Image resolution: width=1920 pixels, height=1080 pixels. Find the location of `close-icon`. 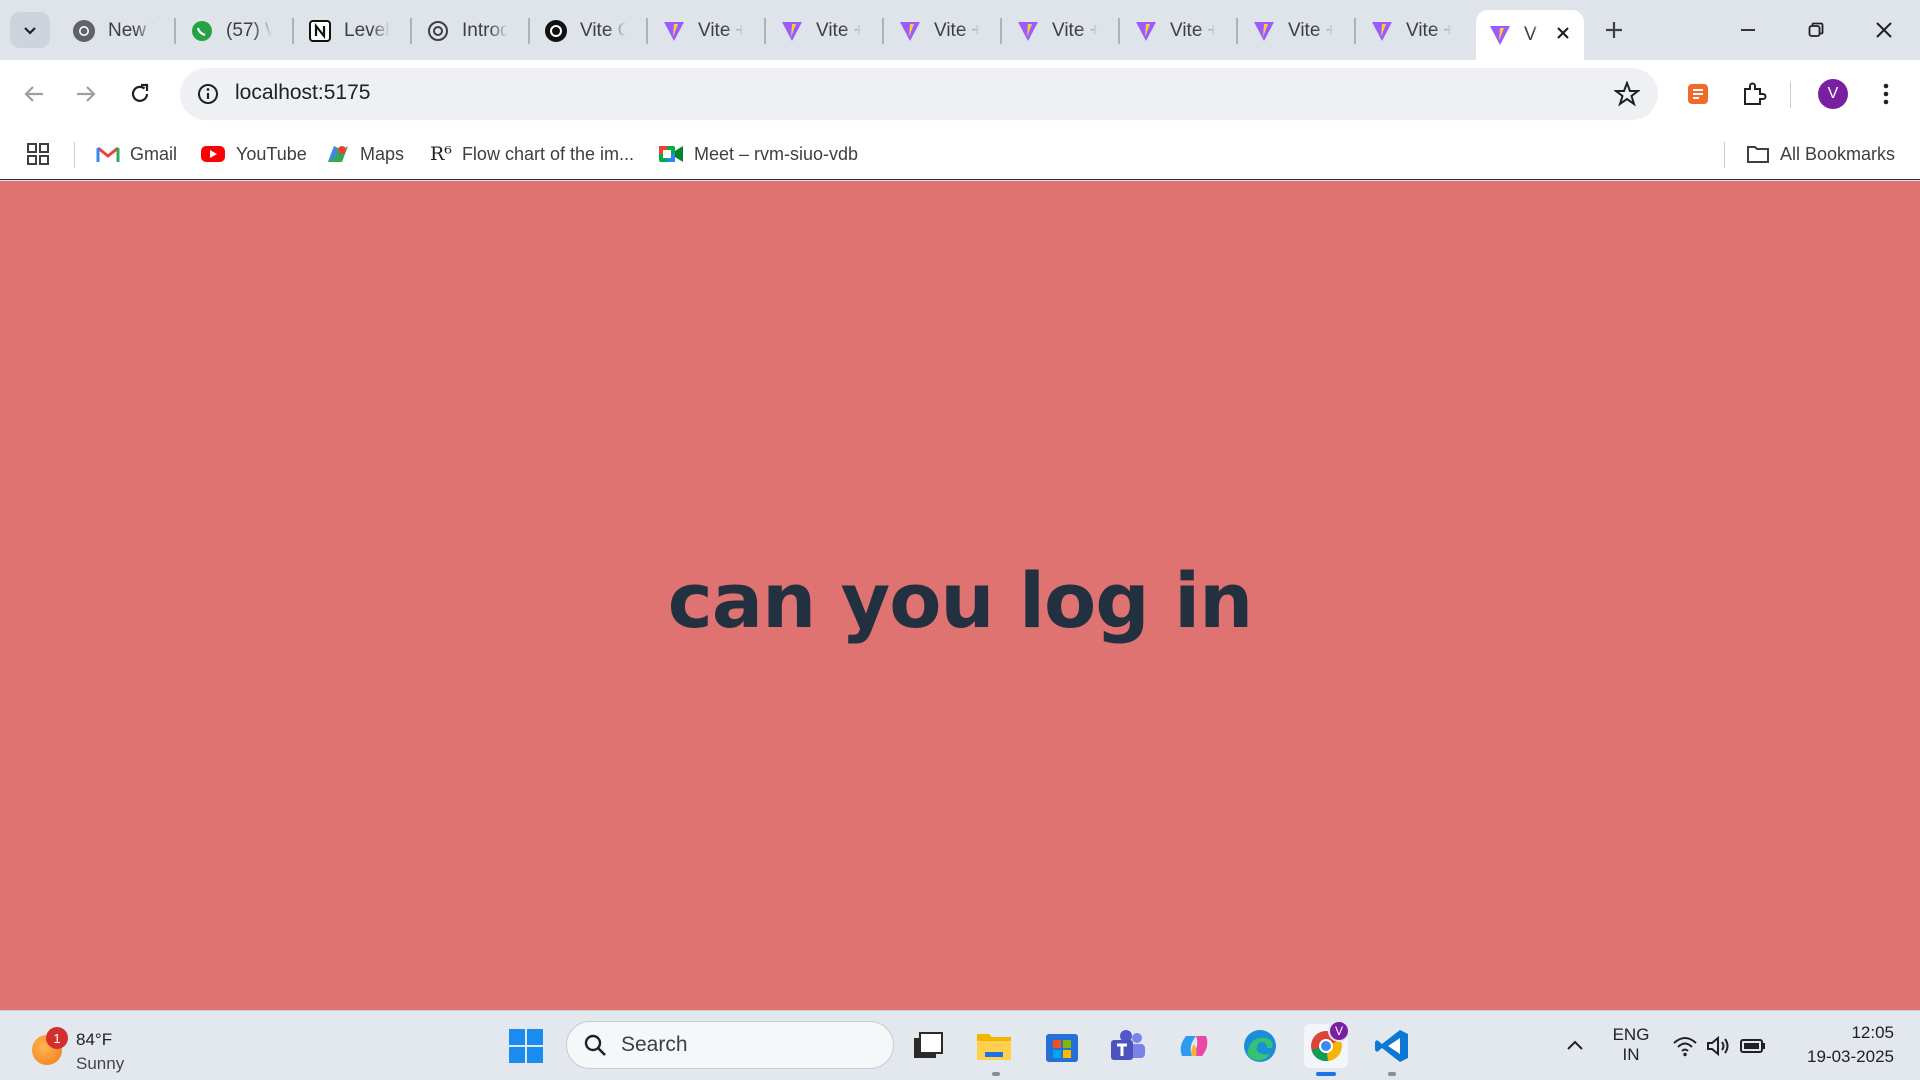

close-icon is located at coordinates (1563, 33).